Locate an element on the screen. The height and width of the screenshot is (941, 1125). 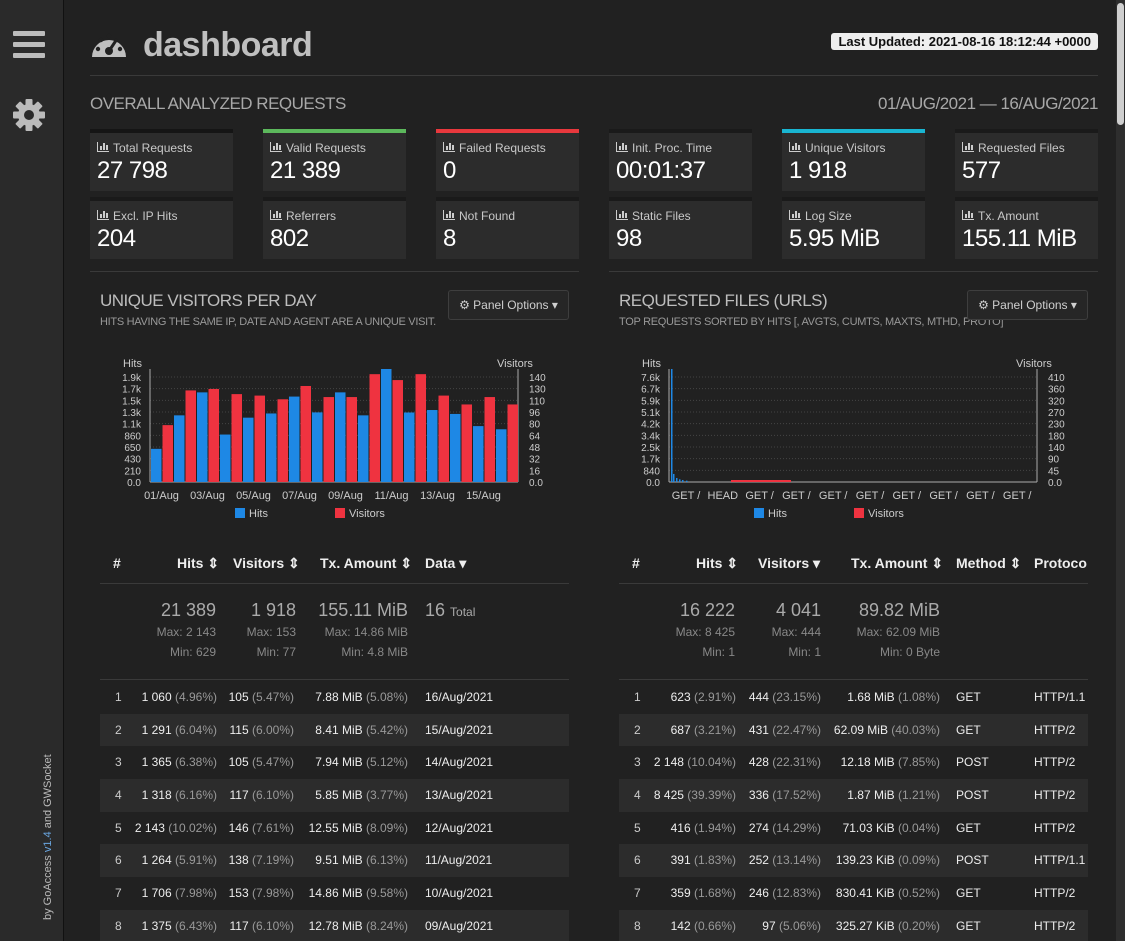
version-link: v1.4 is located at coordinates (48, 841).